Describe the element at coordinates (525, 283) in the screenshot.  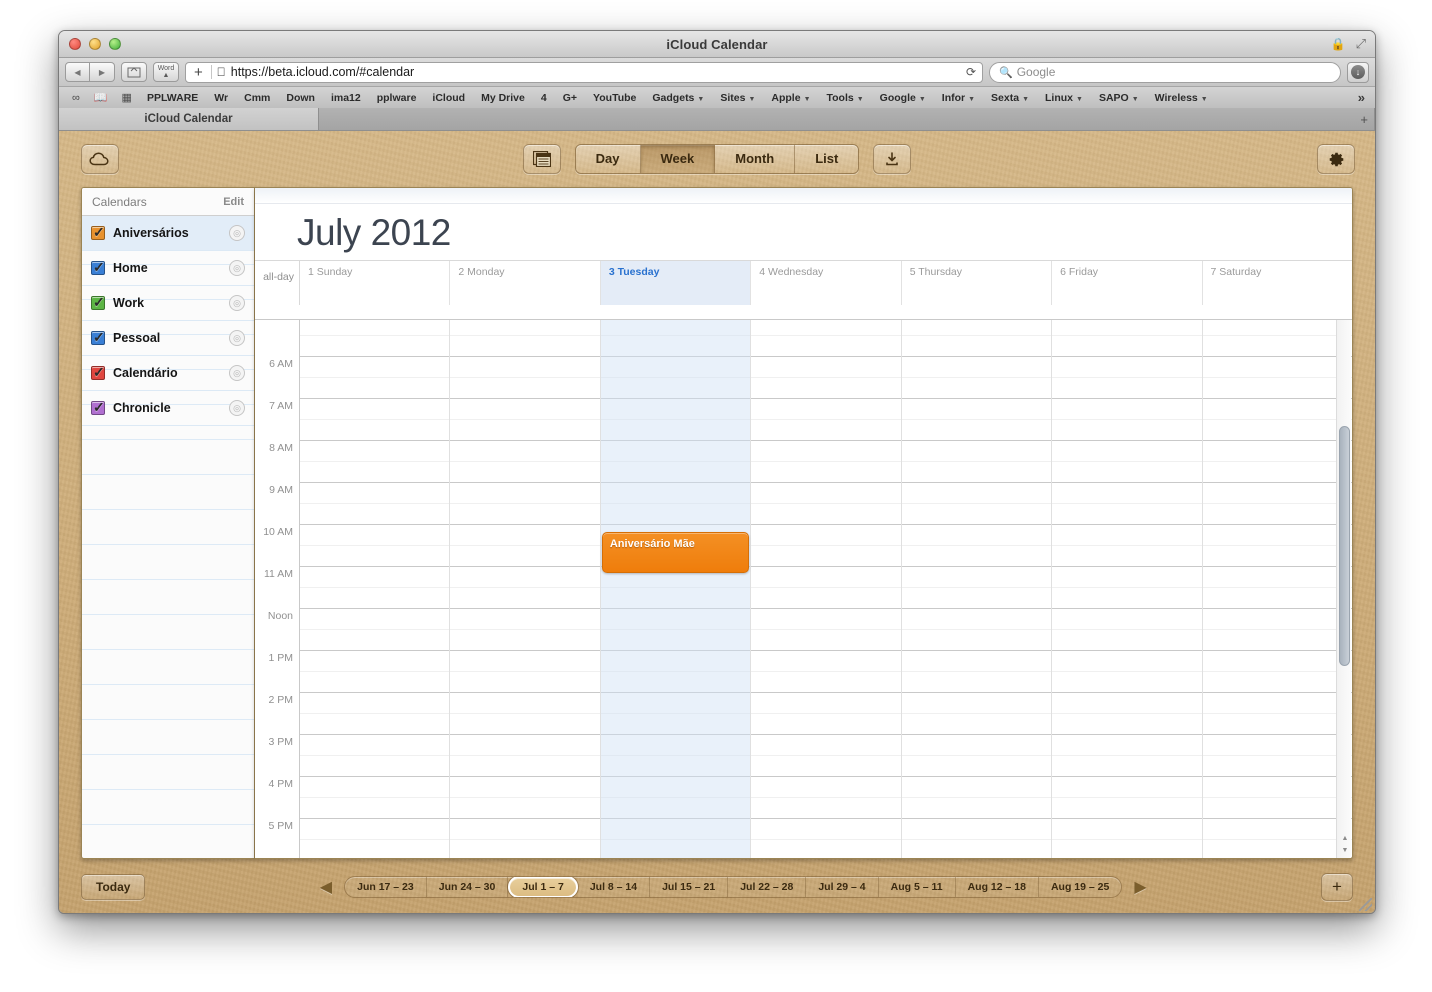
I see `day-header-monday: 2 Monday` at that location.